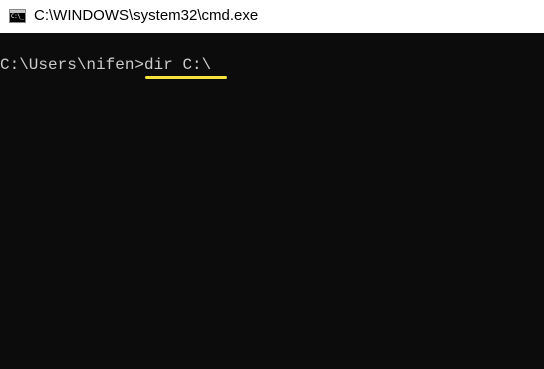 The height and width of the screenshot is (369, 544). I want to click on cmd-icon: C:\_, so click(17, 16).